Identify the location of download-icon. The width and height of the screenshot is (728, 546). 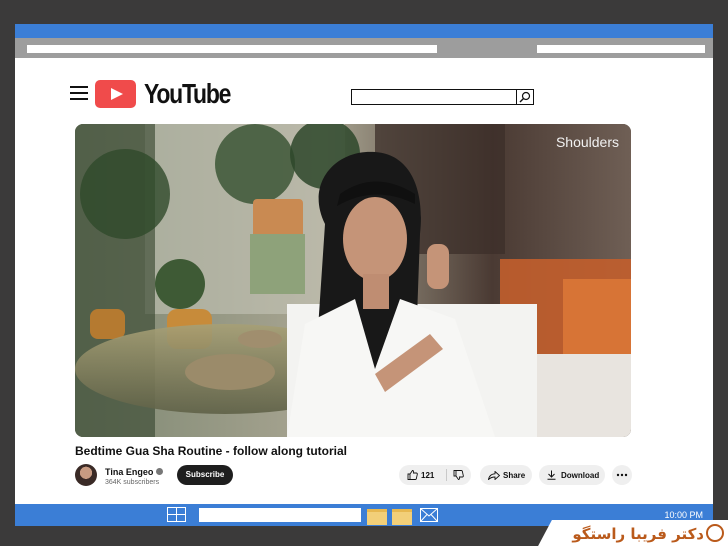
(551, 475).